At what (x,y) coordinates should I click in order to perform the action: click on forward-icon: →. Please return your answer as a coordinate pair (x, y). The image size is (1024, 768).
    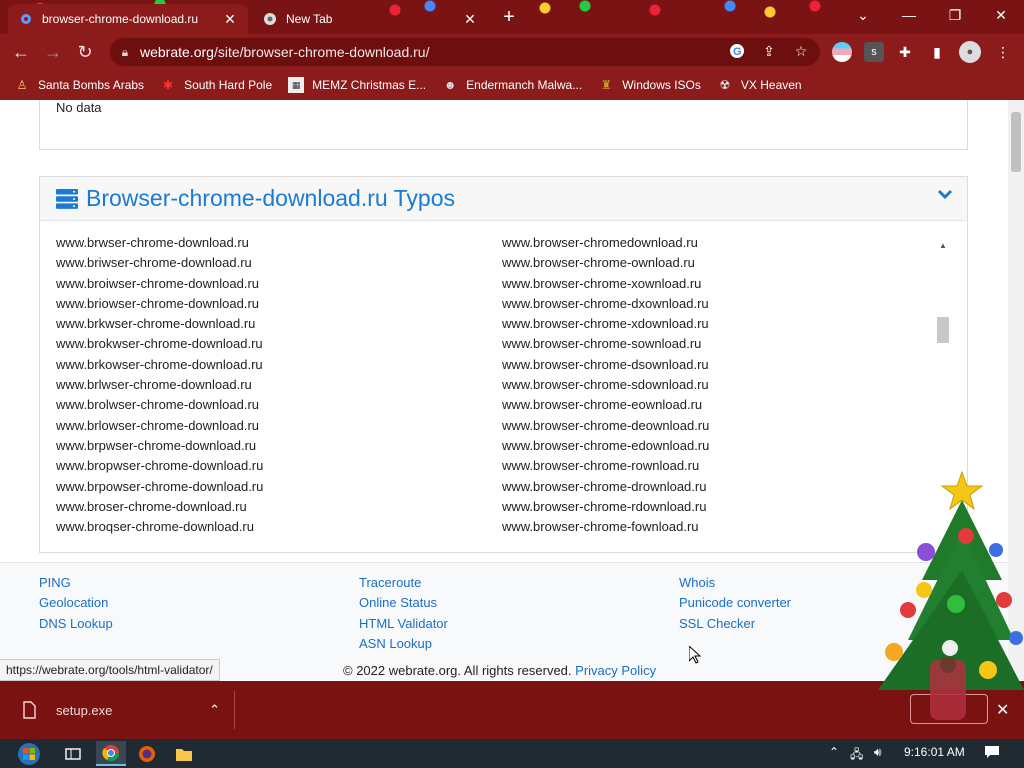
    Looking at the image, I should click on (53, 52).